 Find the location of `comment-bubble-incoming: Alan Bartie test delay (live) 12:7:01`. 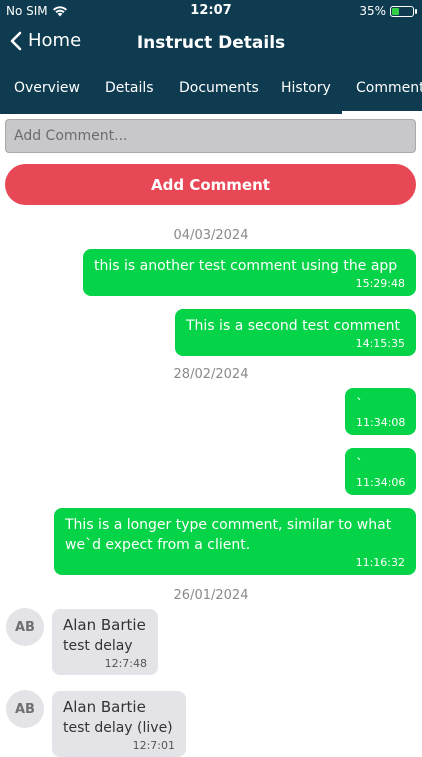

comment-bubble-incoming: Alan Bartie test delay (live) 12:7:01 is located at coordinates (119, 724).